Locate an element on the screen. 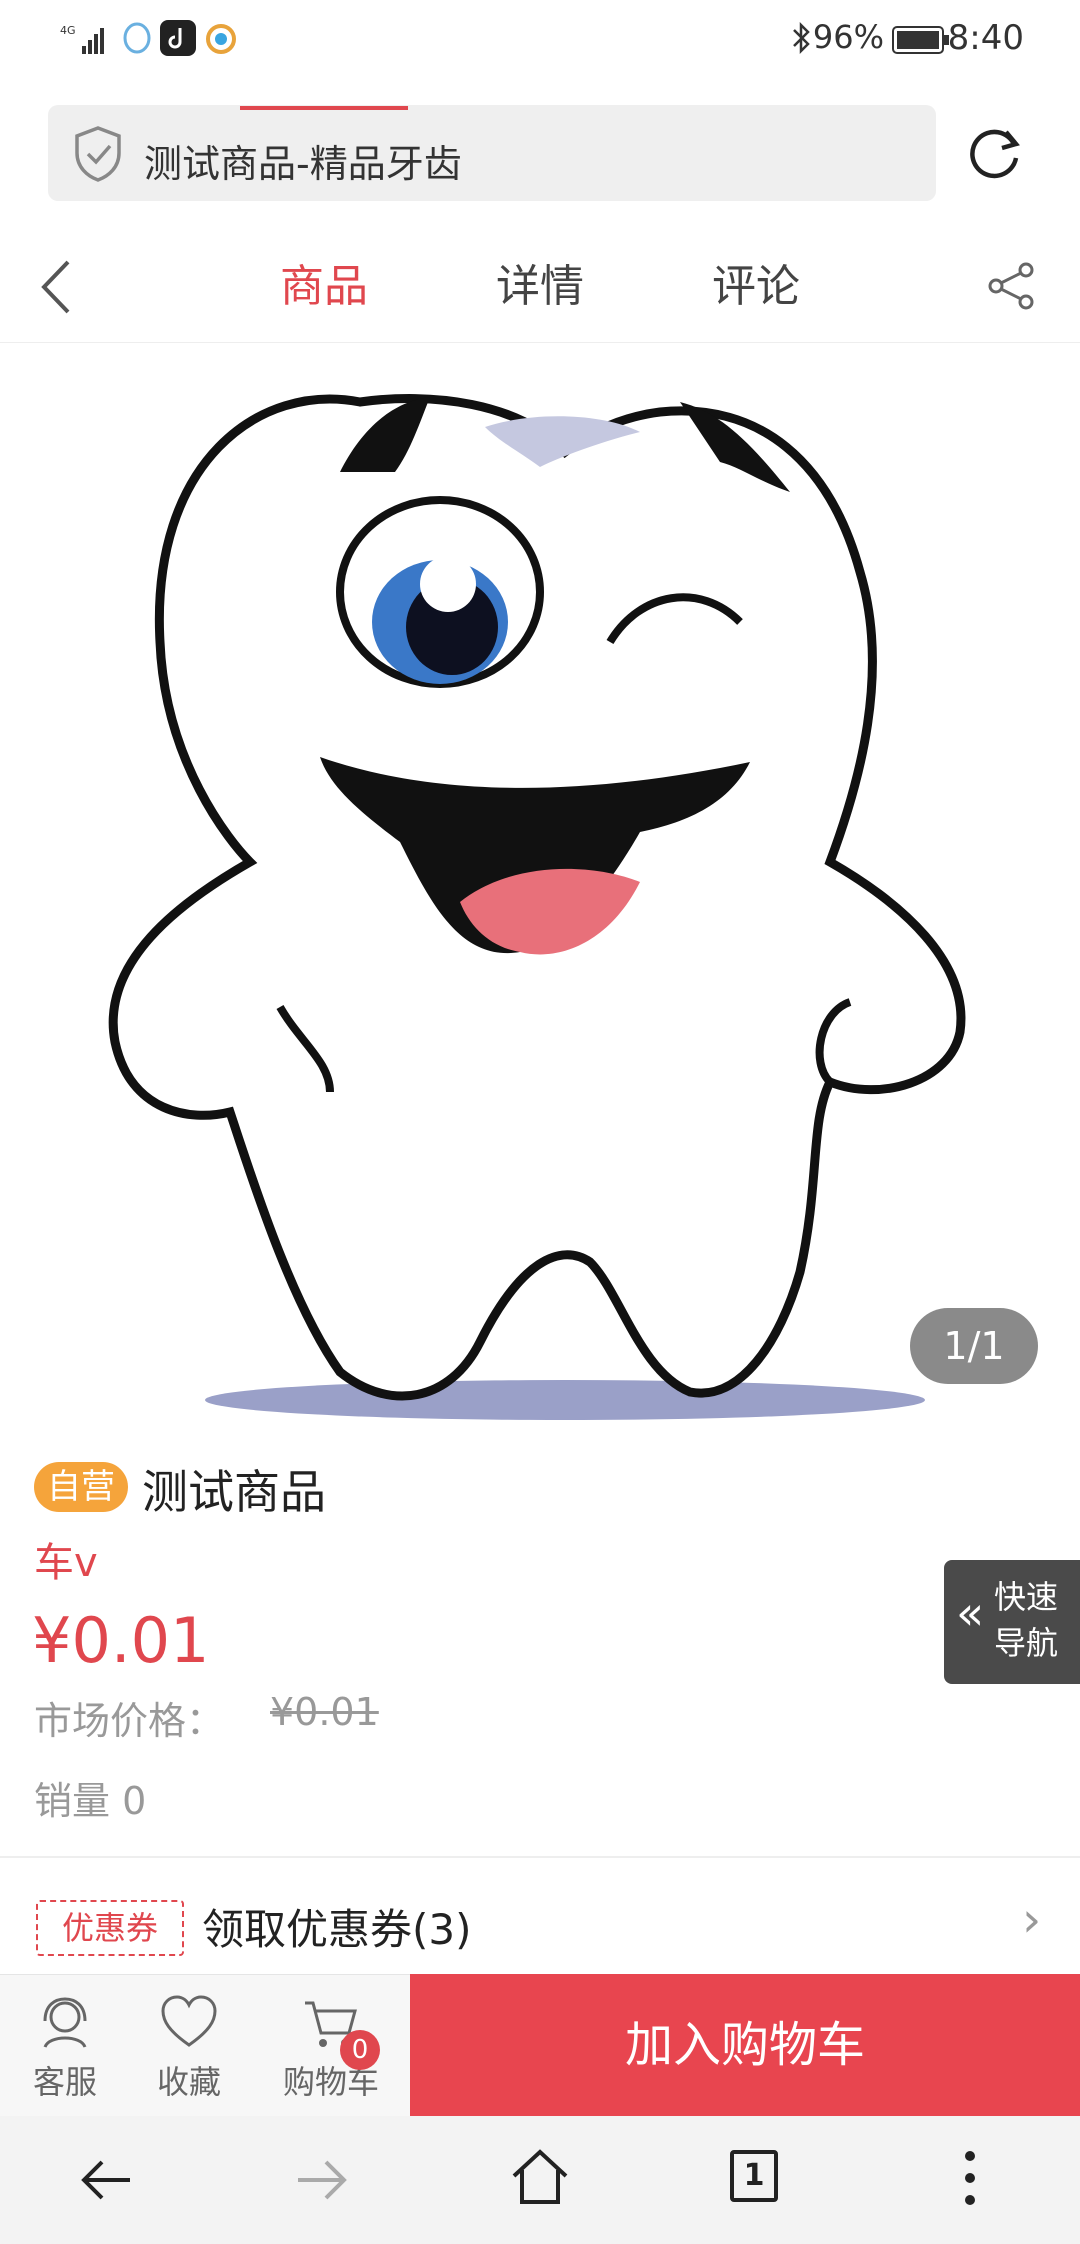 The image size is (1080, 2244). market-price: ¥0.01 is located at coordinates (324, 1712).